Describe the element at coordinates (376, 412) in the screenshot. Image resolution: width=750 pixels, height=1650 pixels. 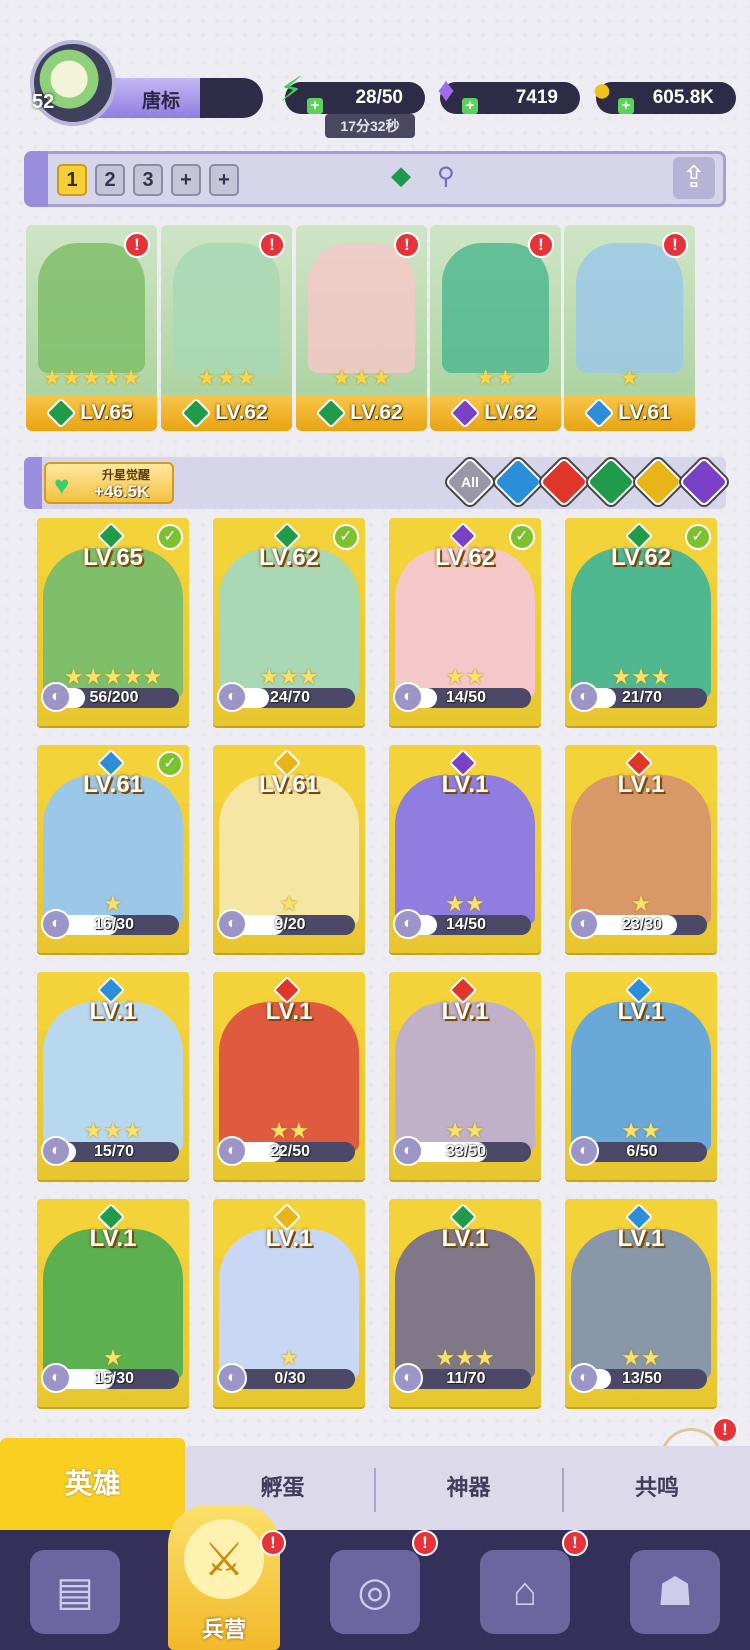
I see `team-level: LV.62` at that location.